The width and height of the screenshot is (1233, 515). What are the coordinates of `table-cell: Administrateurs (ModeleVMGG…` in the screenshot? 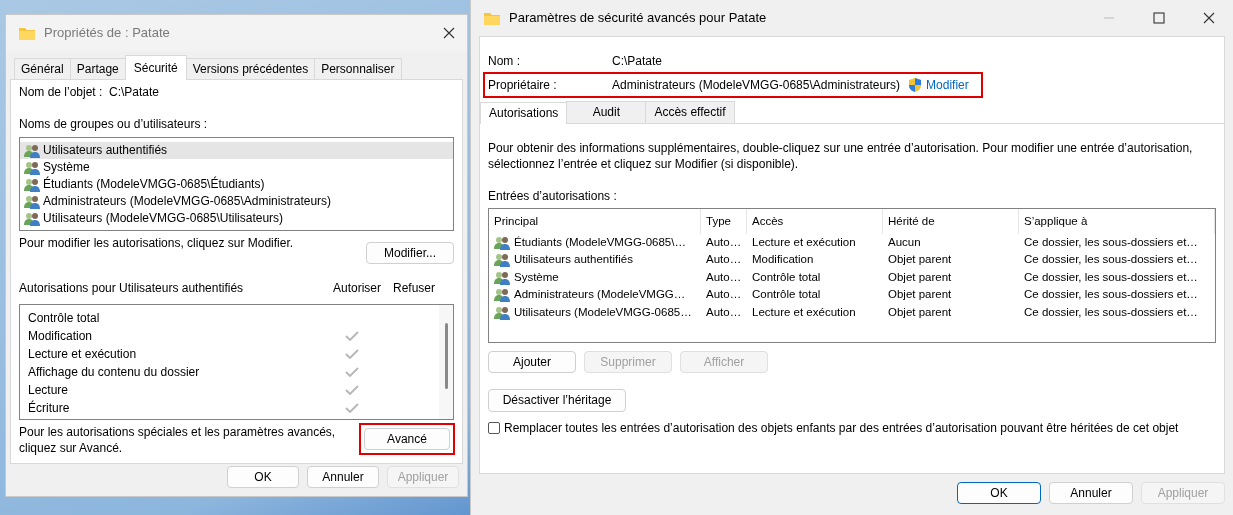 It's located at (600, 295).